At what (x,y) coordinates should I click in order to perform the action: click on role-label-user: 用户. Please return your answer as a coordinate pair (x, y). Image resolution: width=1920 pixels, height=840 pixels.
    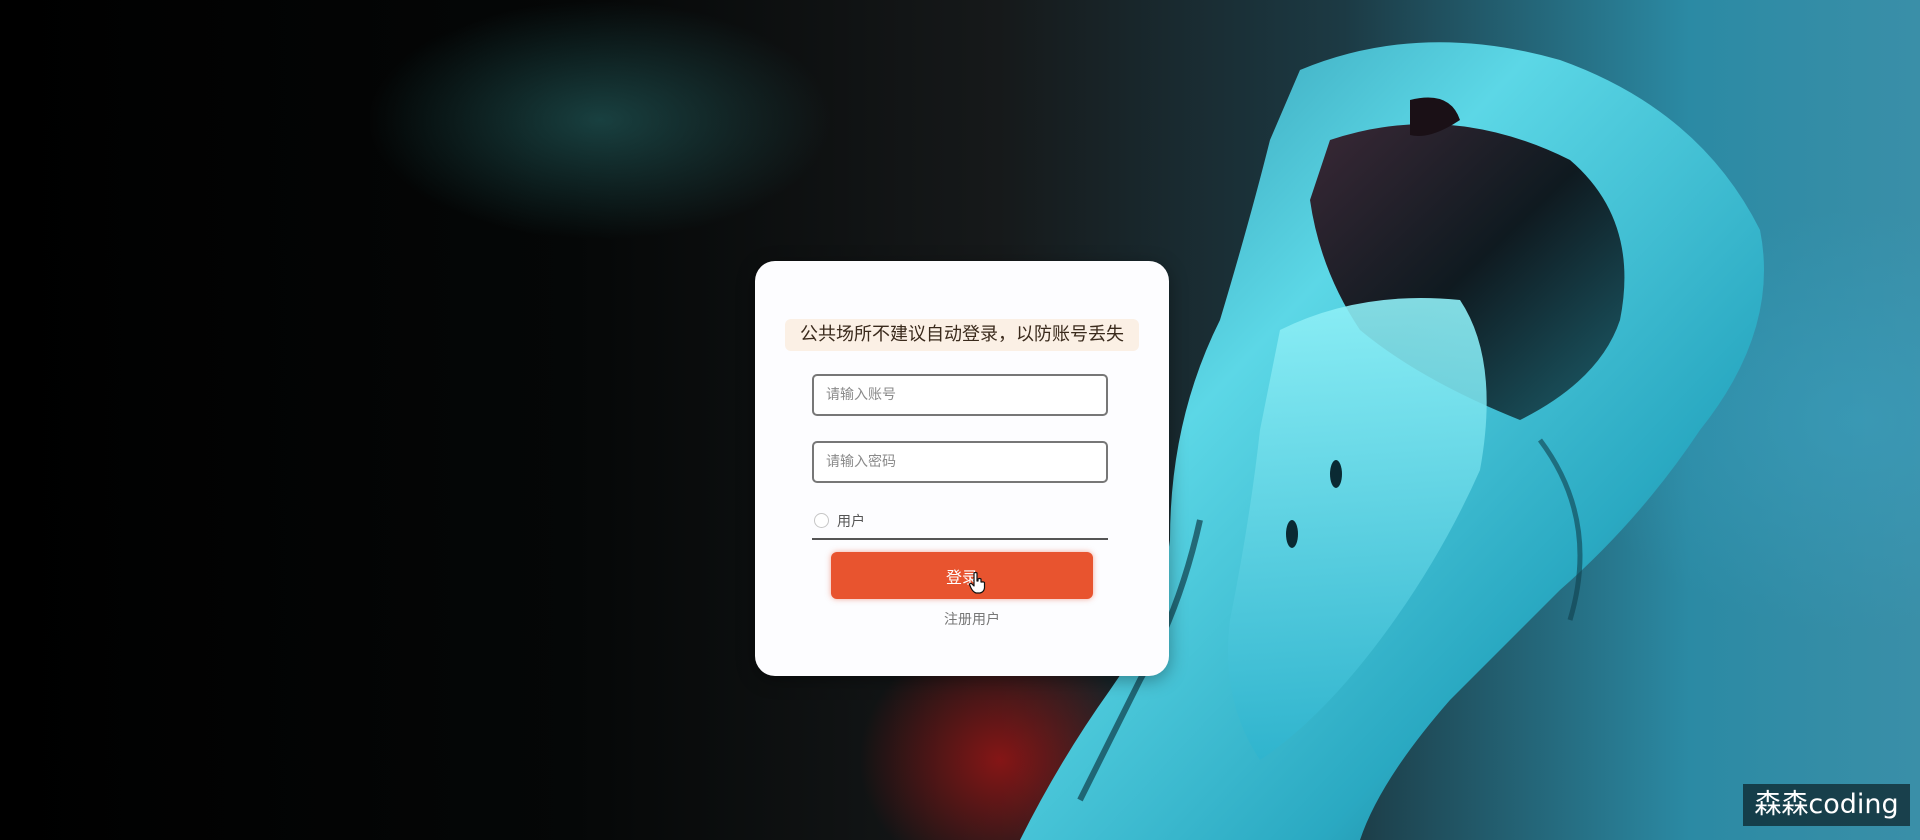
    Looking at the image, I should click on (851, 521).